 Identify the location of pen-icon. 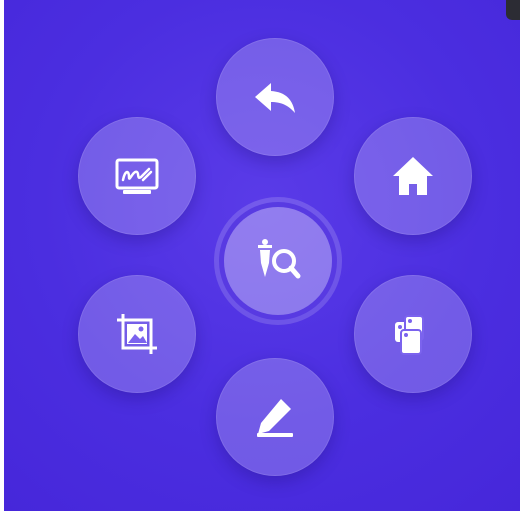
(275, 418).